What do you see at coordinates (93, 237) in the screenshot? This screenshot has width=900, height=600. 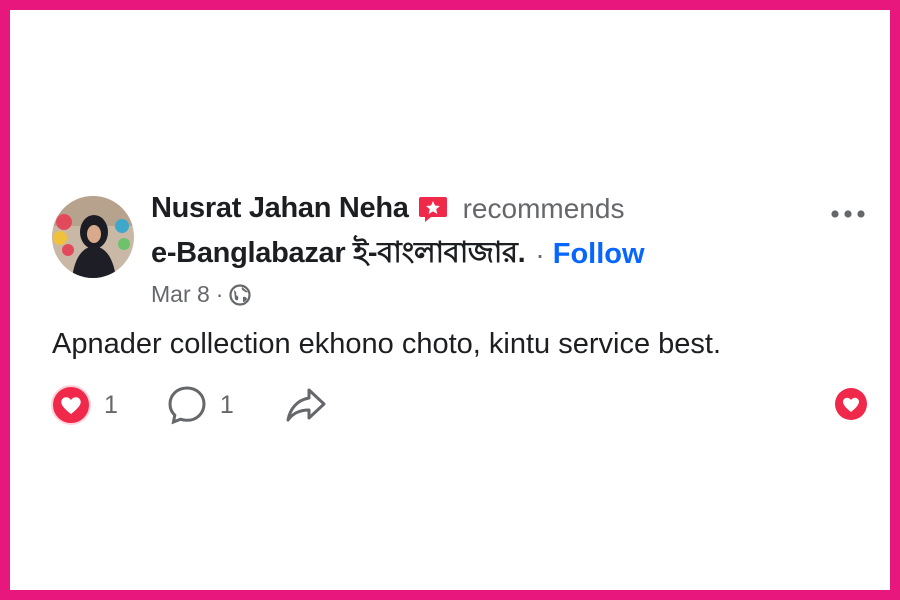 I see `avatar` at bounding box center [93, 237].